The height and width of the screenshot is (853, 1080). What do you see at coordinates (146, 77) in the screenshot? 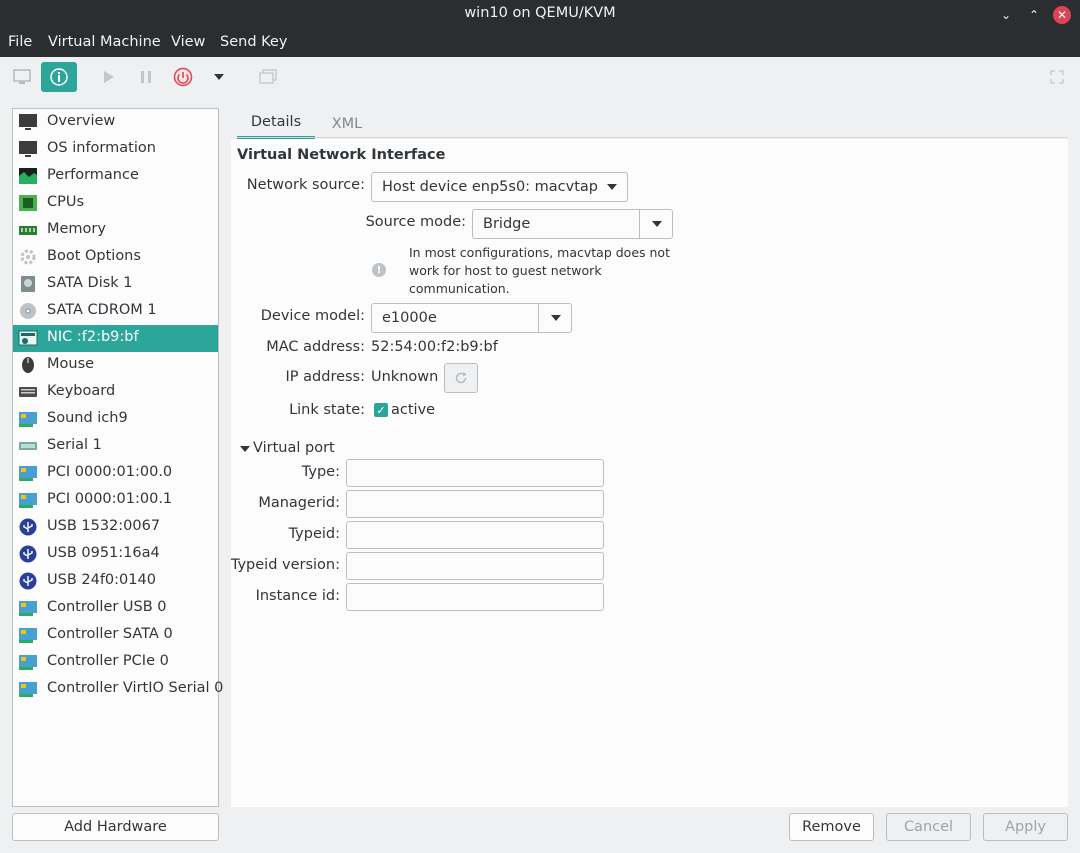
I see `pause-icon` at bounding box center [146, 77].